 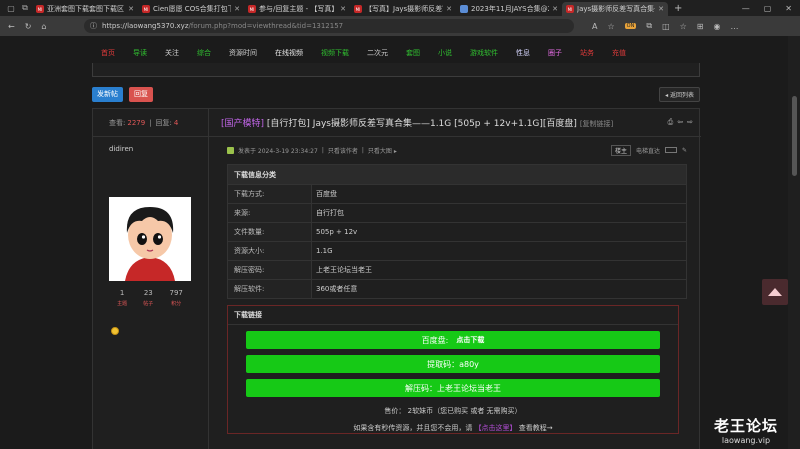 What do you see at coordinates (382, 150) in the screenshot?
I see `big-image-link: 只看大图 ▸` at bounding box center [382, 150].